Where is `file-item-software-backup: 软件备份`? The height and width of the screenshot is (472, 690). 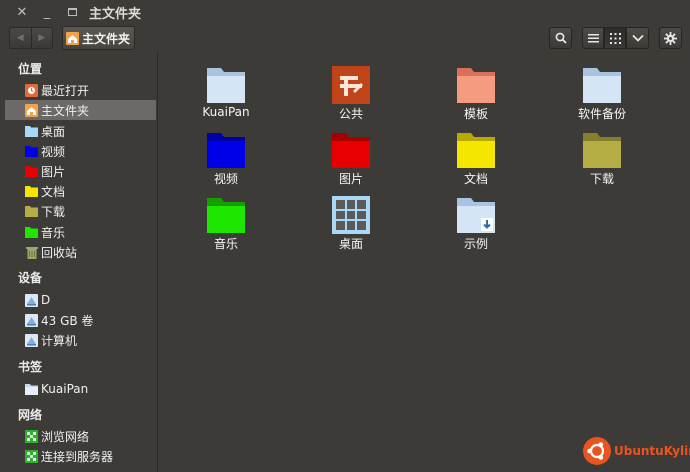
file-item-software-backup: 软件备份 is located at coordinates (602, 92).